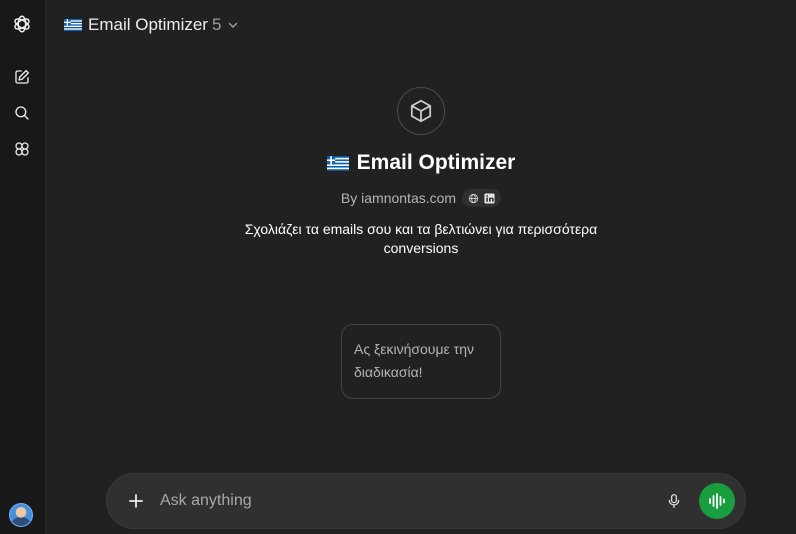  Describe the element at coordinates (22, 113) in the screenshot. I see `search-icon` at that location.